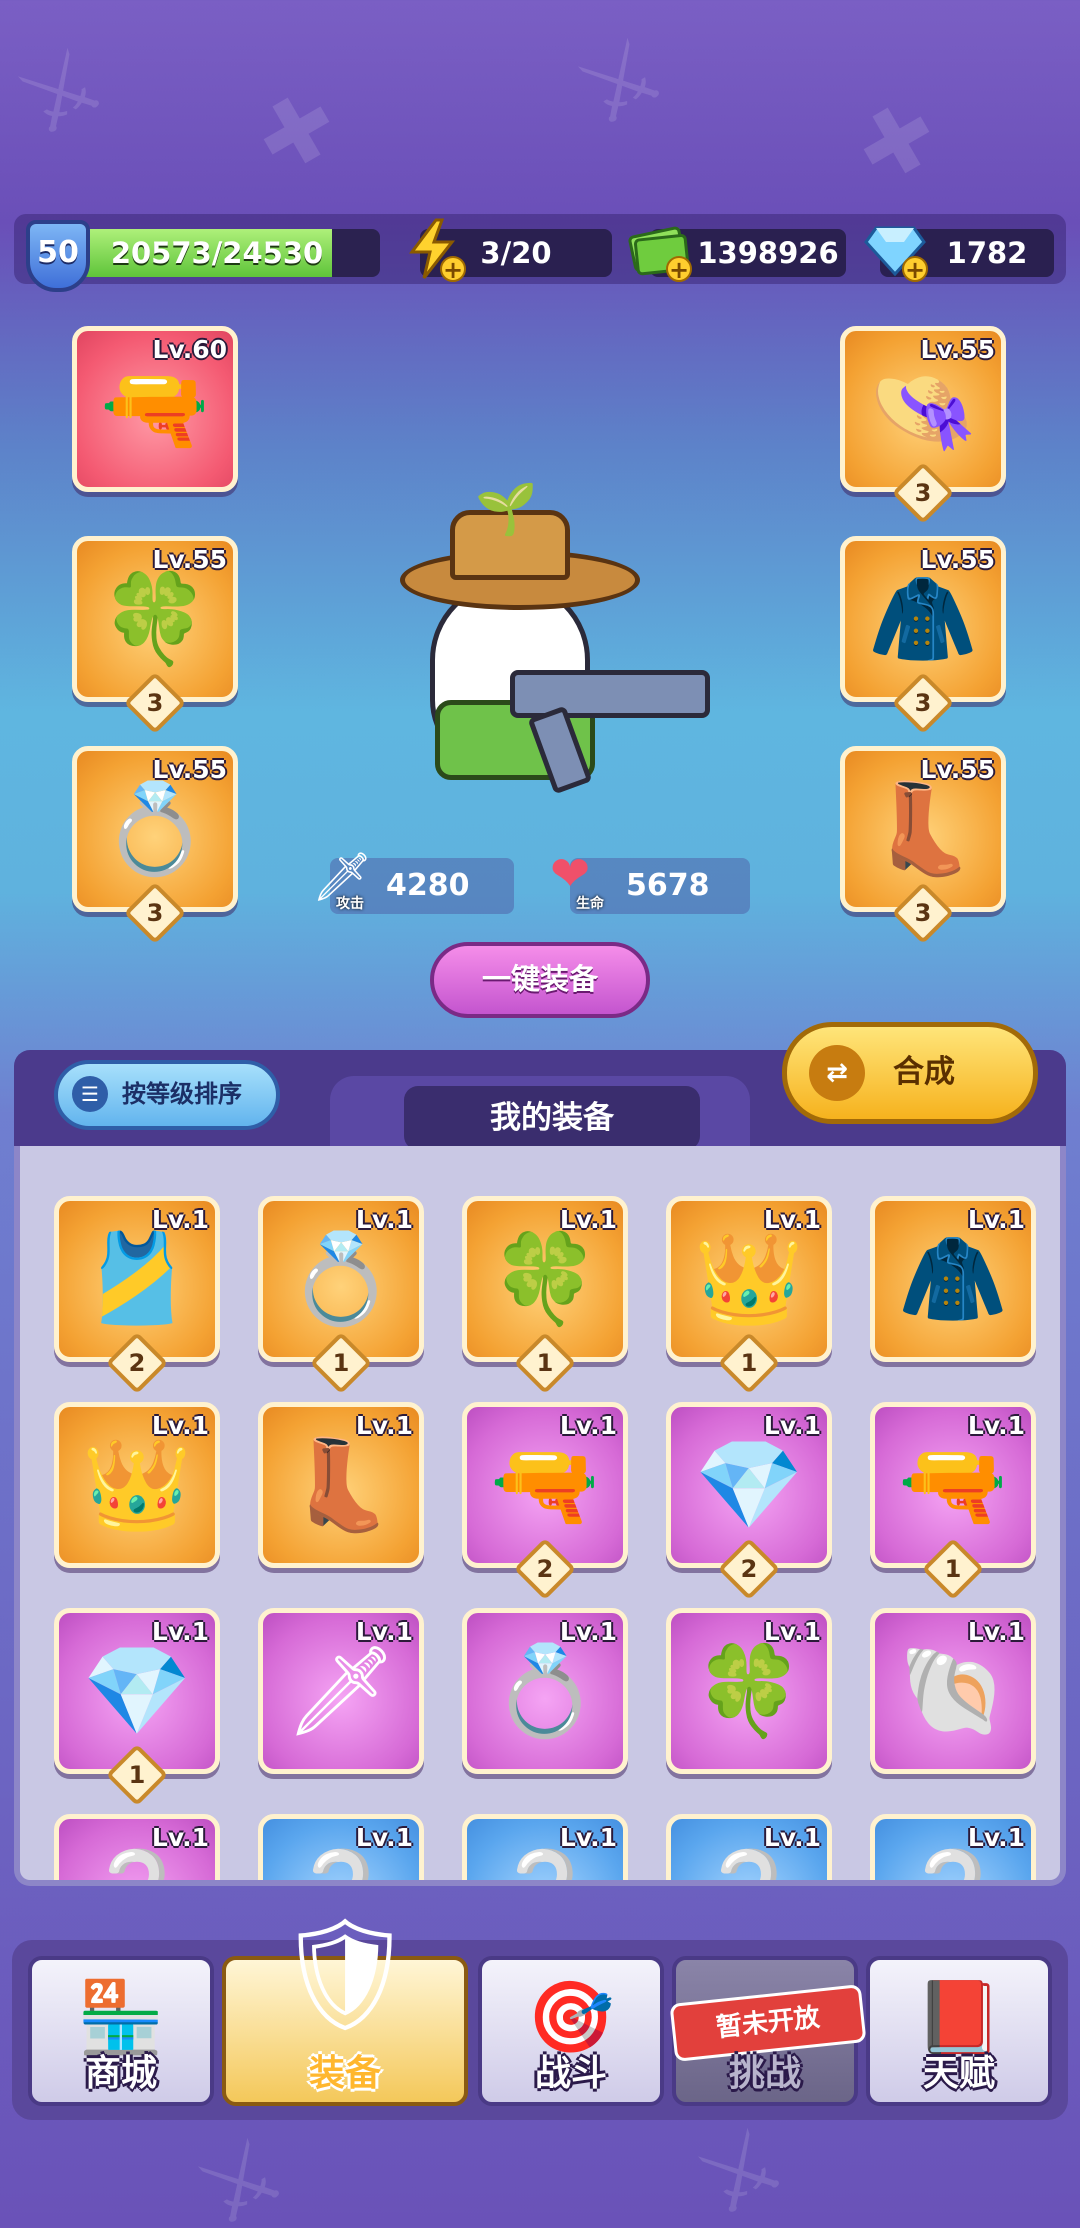 The width and height of the screenshot is (1080, 2228). I want to click on inventory-item: Lv.1 🍀 1, so click(545, 1295).